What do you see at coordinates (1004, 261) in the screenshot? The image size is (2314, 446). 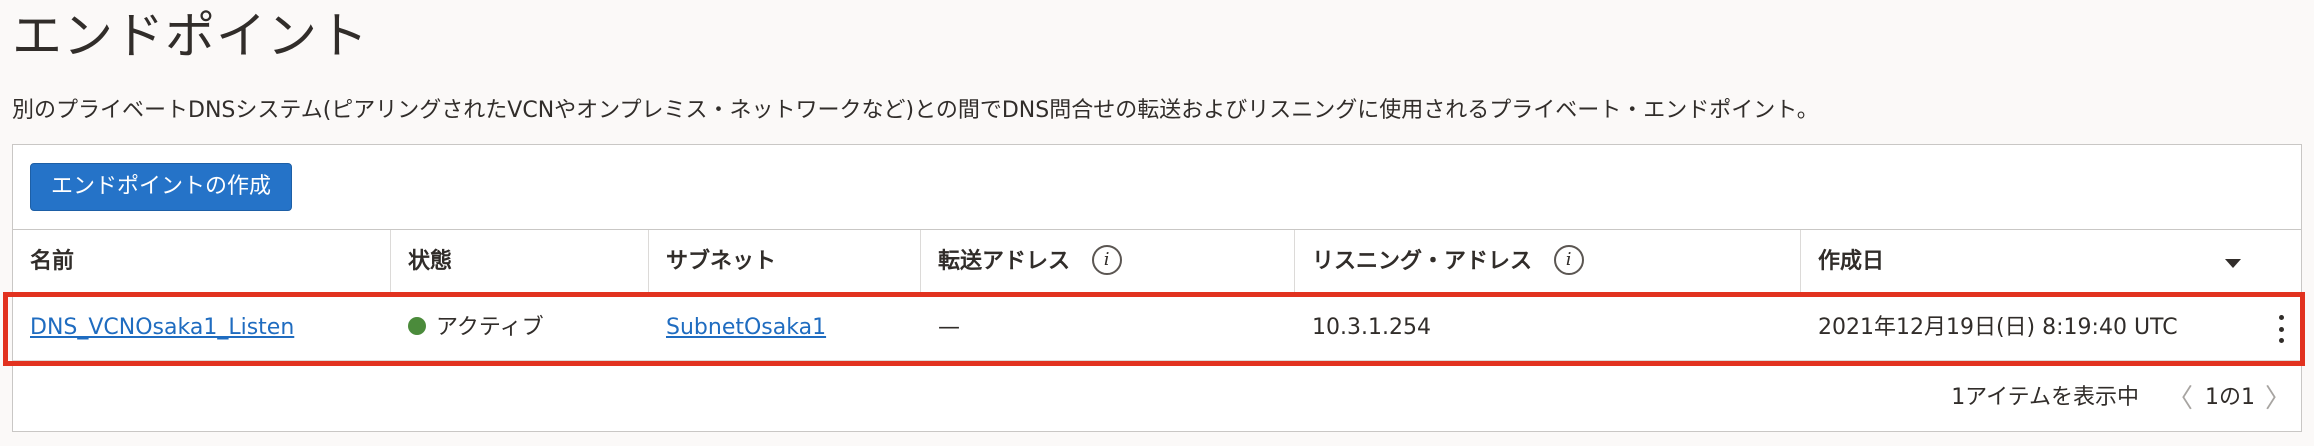 I see `column-header-forward-address-label: 転送アドレス` at bounding box center [1004, 261].